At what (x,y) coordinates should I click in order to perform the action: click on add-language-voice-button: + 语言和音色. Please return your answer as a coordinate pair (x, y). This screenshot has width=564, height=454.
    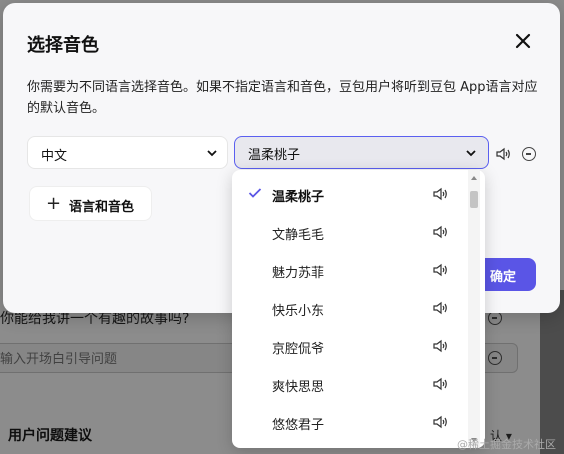
    Looking at the image, I should click on (90, 203).